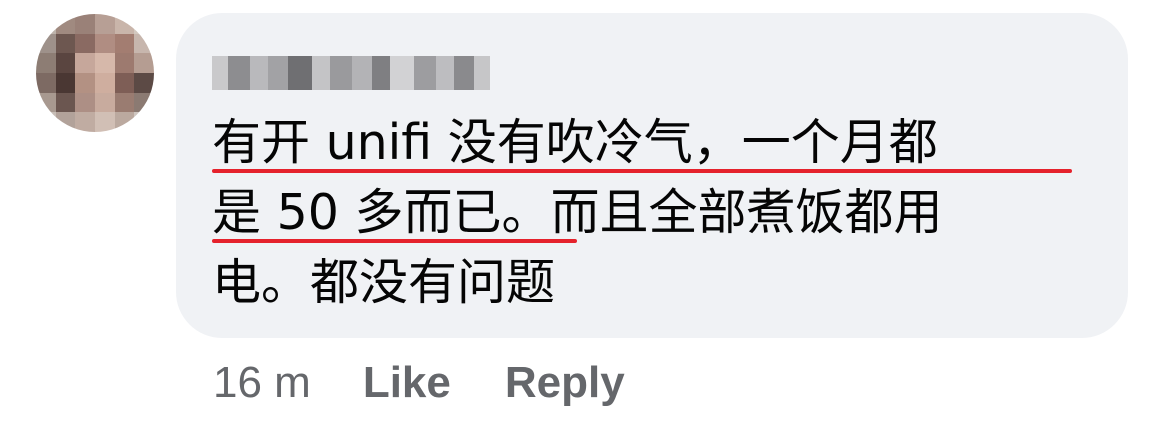 Image resolution: width=1170 pixels, height=423 pixels. I want to click on timestamp: 16 m, so click(262, 383).